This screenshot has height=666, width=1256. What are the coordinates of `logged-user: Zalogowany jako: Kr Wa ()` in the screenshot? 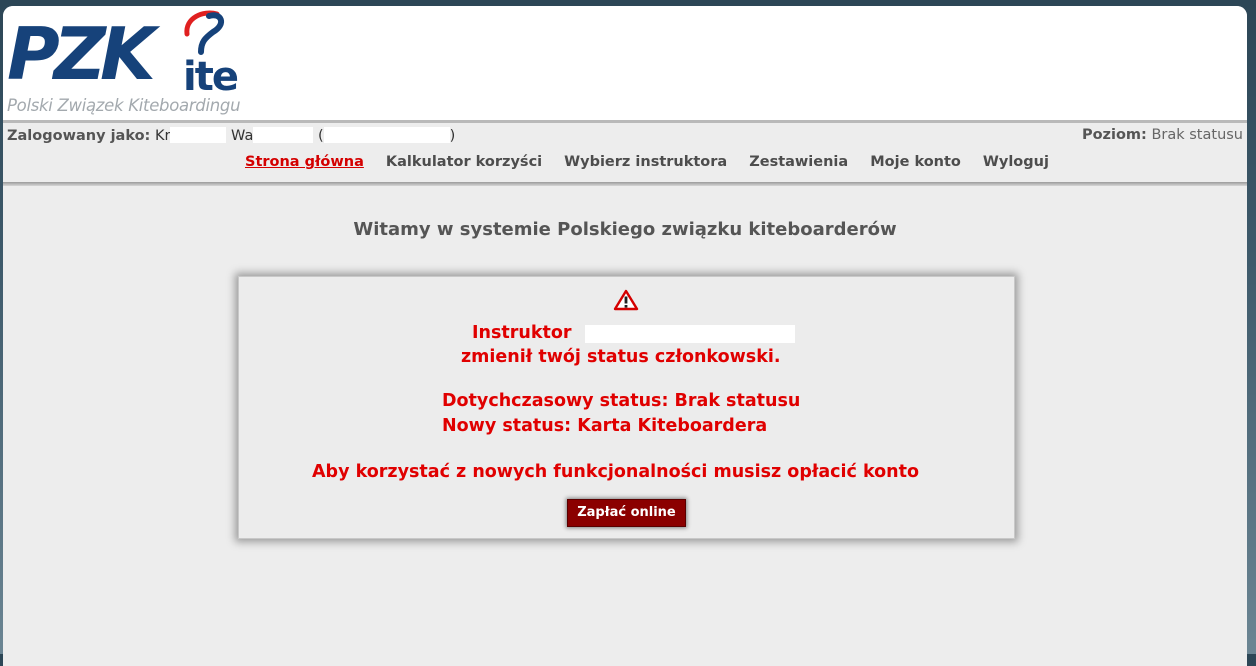 It's located at (231, 135).